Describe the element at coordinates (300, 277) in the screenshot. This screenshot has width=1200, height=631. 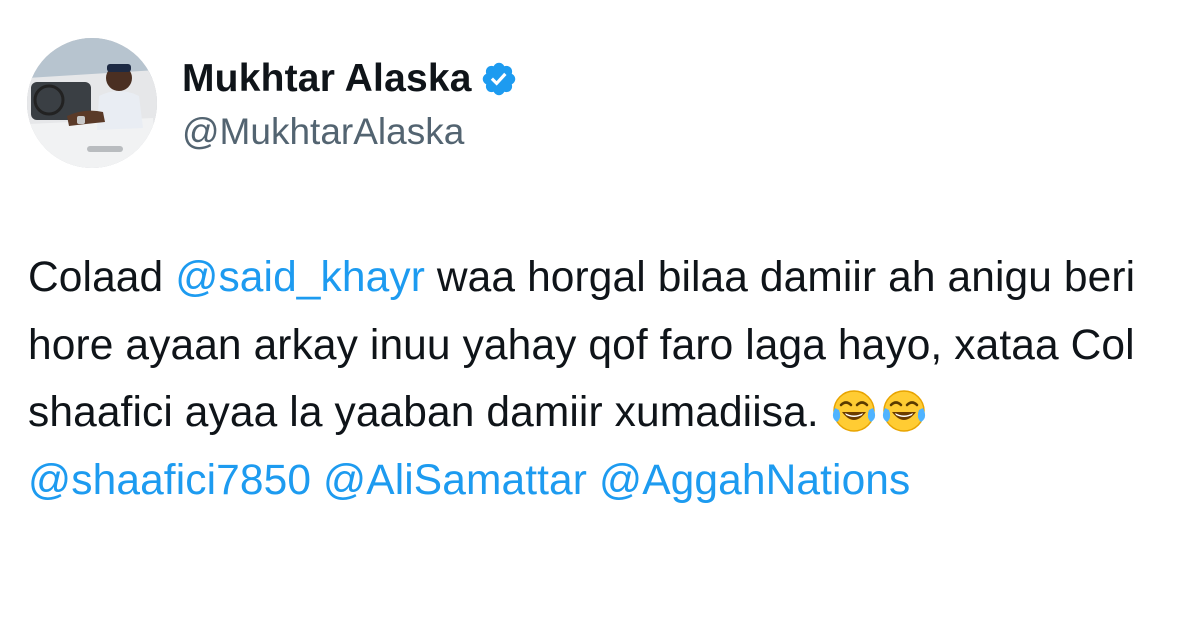
I see `mention-said-khayr: @said_khayr` at that location.